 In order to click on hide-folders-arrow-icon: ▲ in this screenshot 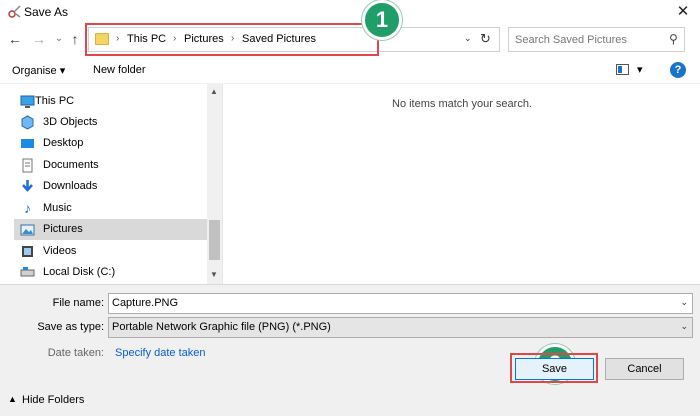, I will do `click(12, 399)`.